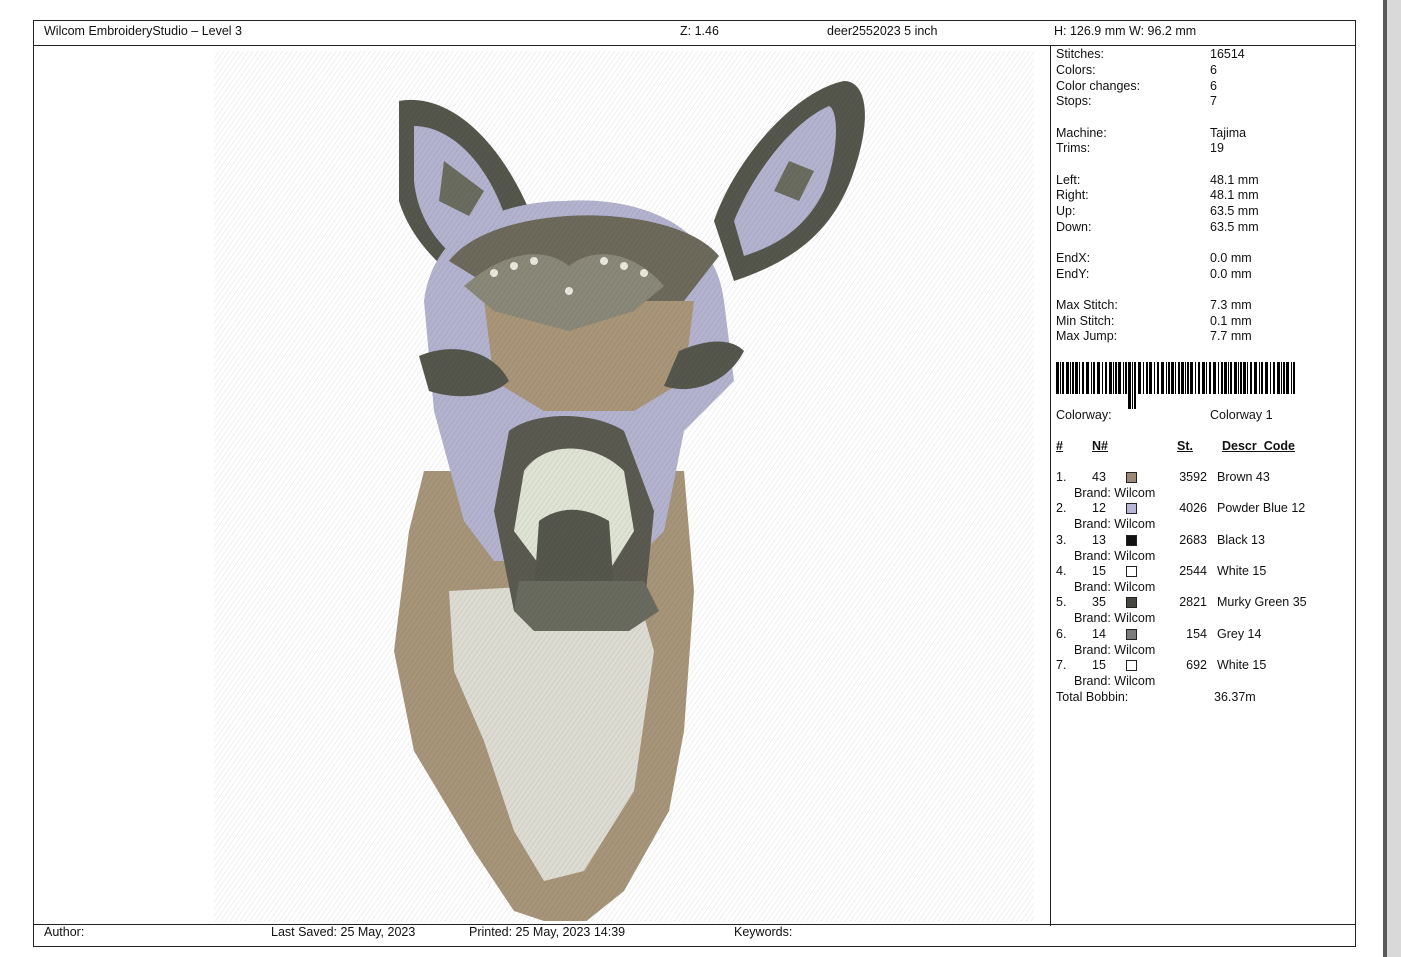 This screenshot has height=957, width=1401. I want to click on thread-number: 43, so click(1099, 477).